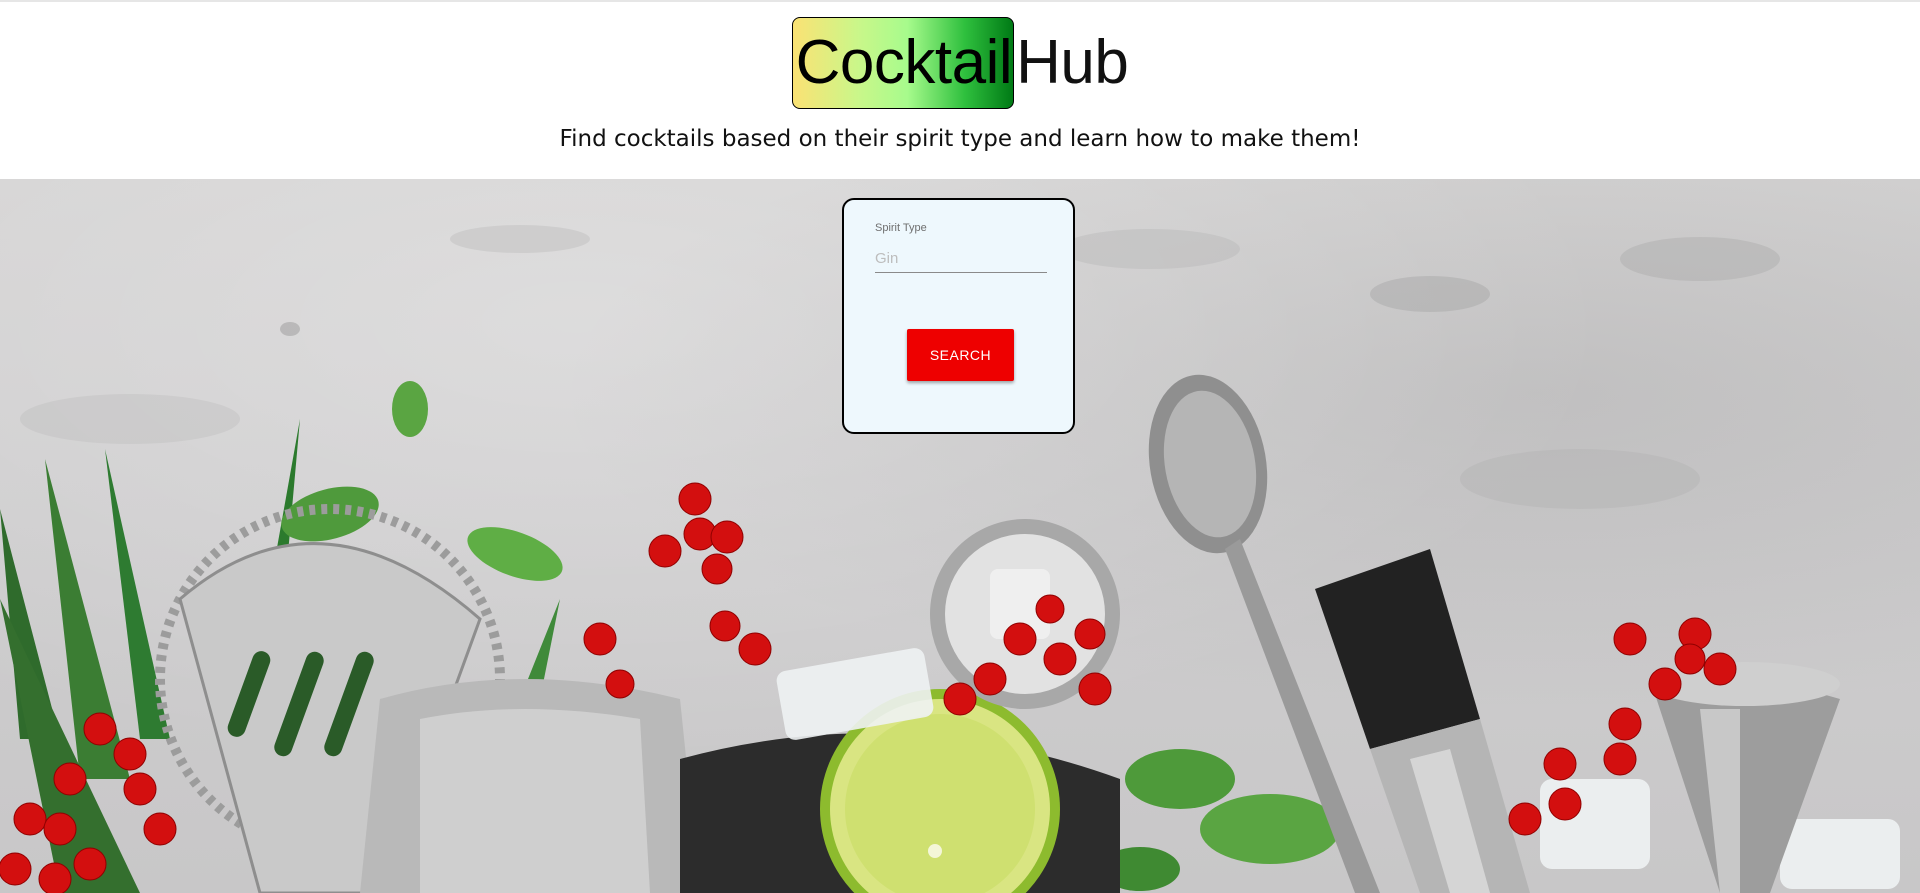 The image size is (1920, 893). I want to click on logo-highlight: Cocktail, so click(903, 63).